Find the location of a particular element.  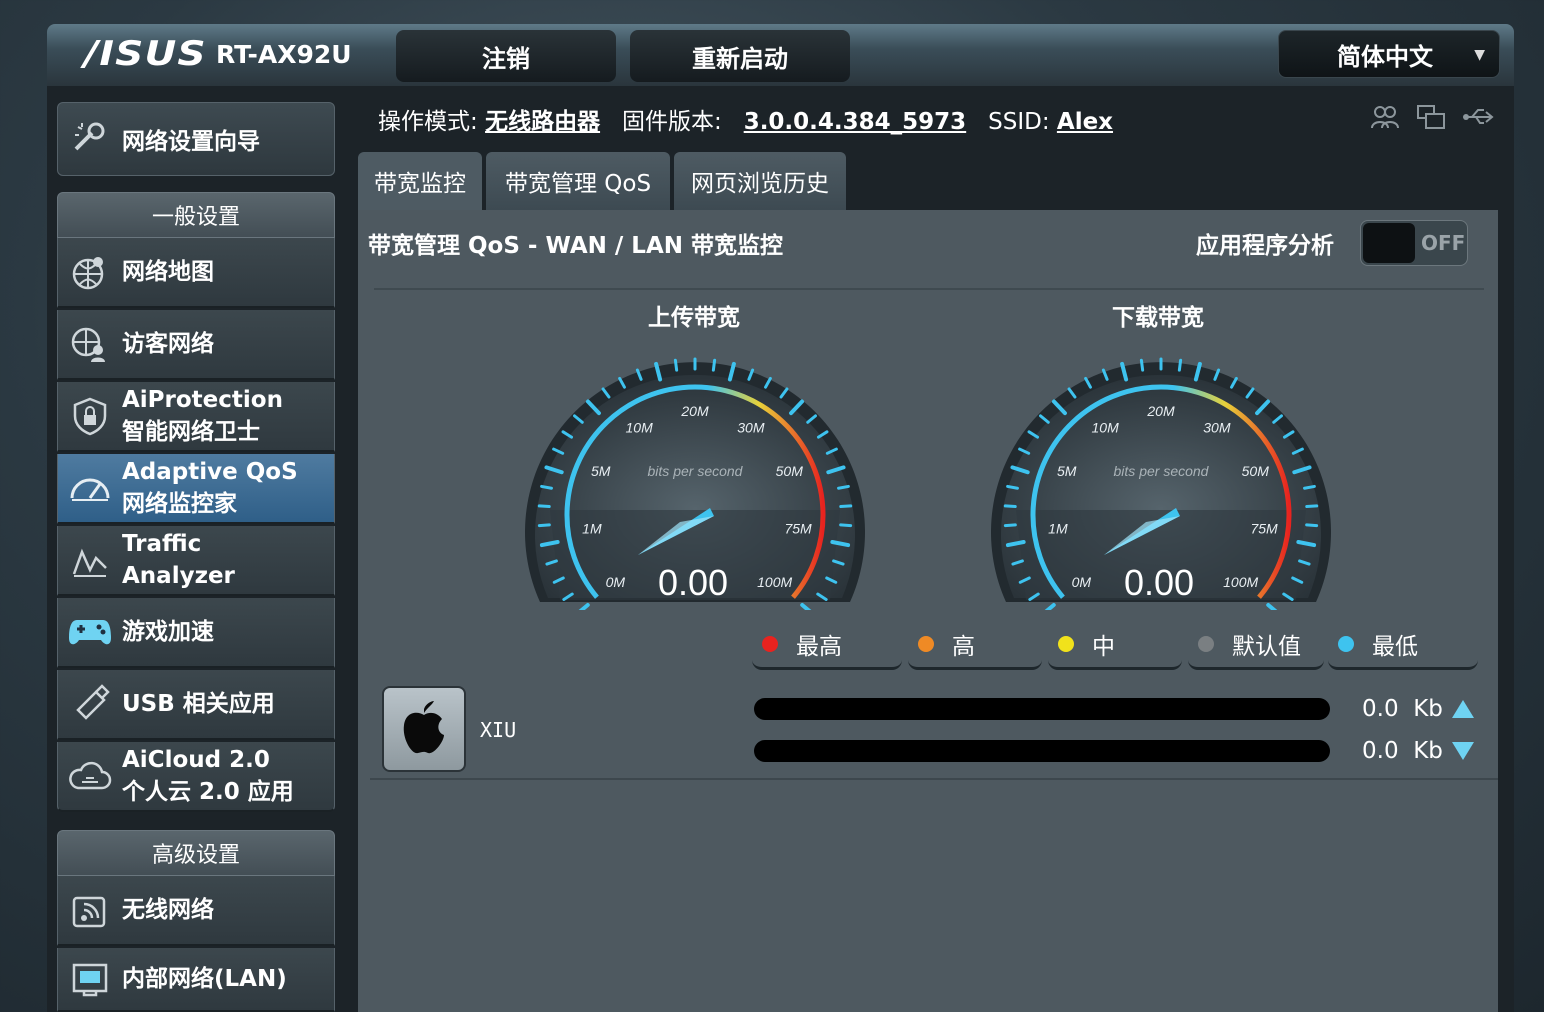

mode-link: 无线路由器 is located at coordinates (542, 122).